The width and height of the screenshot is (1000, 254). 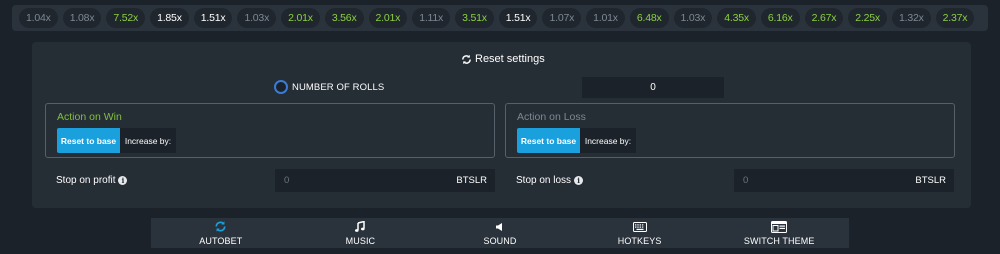 What do you see at coordinates (338, 87) in the screenshot?
I see `rolls-label: NUMBER OF ROLLS` at bounding box center [338, 87].